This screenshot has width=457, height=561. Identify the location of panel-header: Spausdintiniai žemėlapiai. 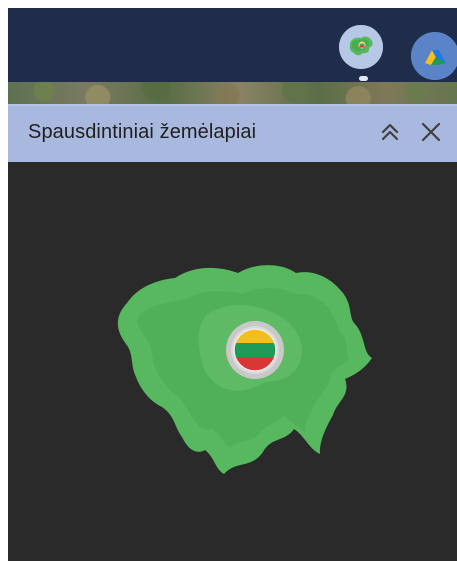
(232, 133).